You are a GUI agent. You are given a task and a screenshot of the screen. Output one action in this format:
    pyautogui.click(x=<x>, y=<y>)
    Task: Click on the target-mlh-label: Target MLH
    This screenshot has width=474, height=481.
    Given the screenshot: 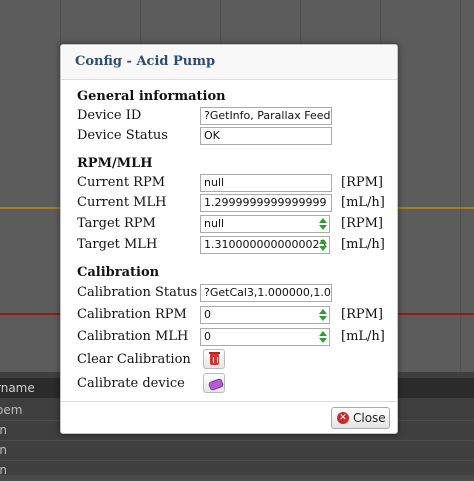 What is the action you would take?
    pyautogui.click(x=117, y=244)
    